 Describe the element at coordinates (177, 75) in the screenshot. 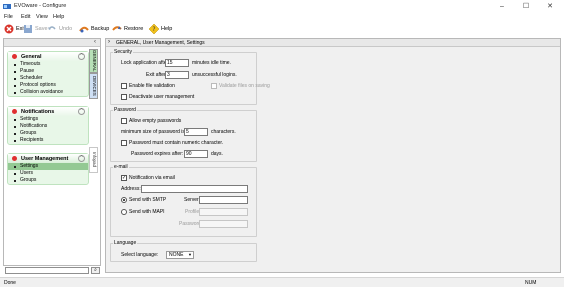

I see `exit-after-field: 3` at that location.